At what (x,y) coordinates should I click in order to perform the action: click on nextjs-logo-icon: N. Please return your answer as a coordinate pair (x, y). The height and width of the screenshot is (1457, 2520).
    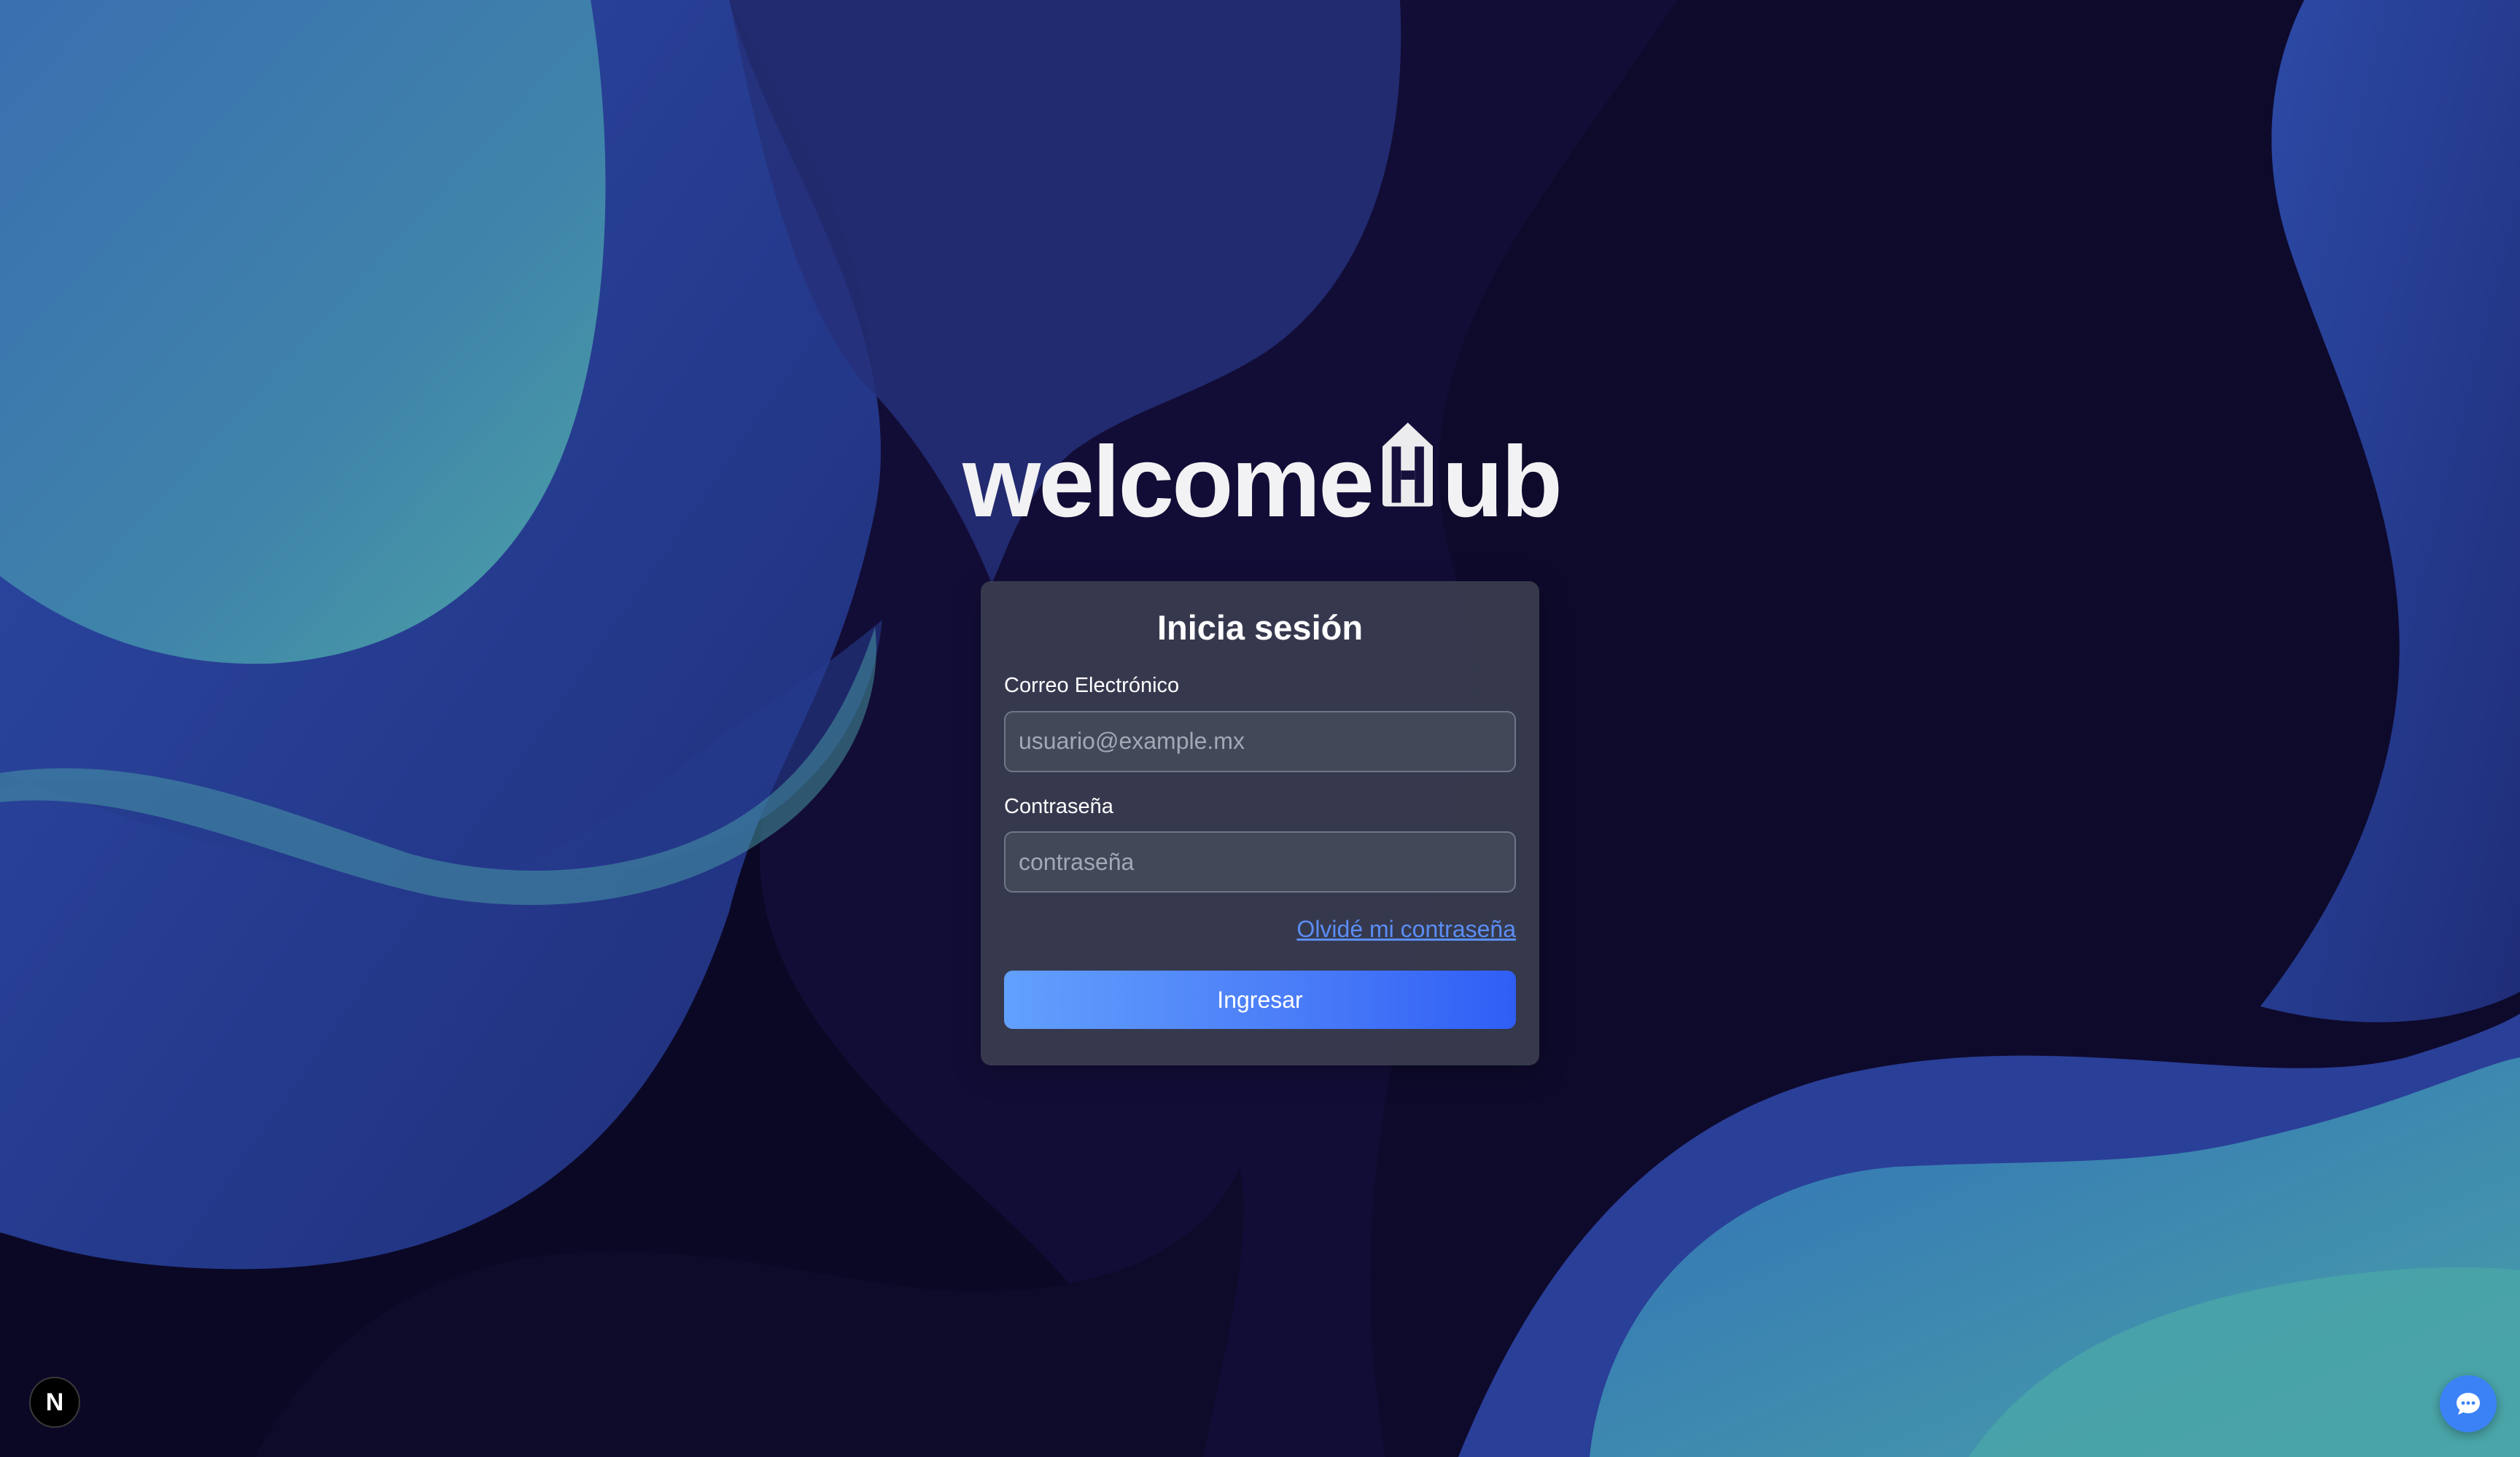
    Looking at the image, I should click on (54, 1402).